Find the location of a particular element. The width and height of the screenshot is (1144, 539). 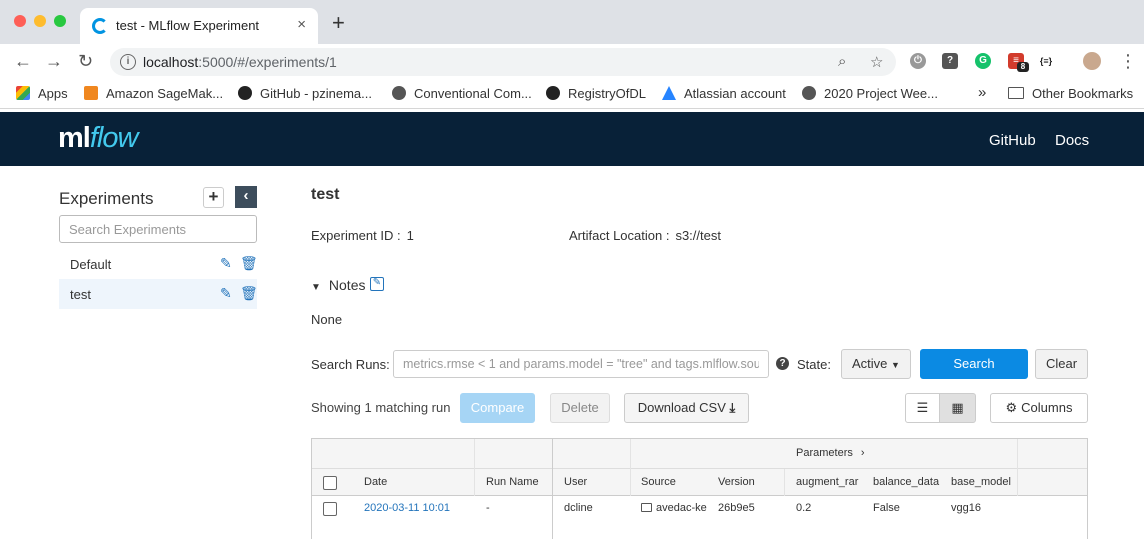

select-all-checkbox is located at coordinates (330, 483).